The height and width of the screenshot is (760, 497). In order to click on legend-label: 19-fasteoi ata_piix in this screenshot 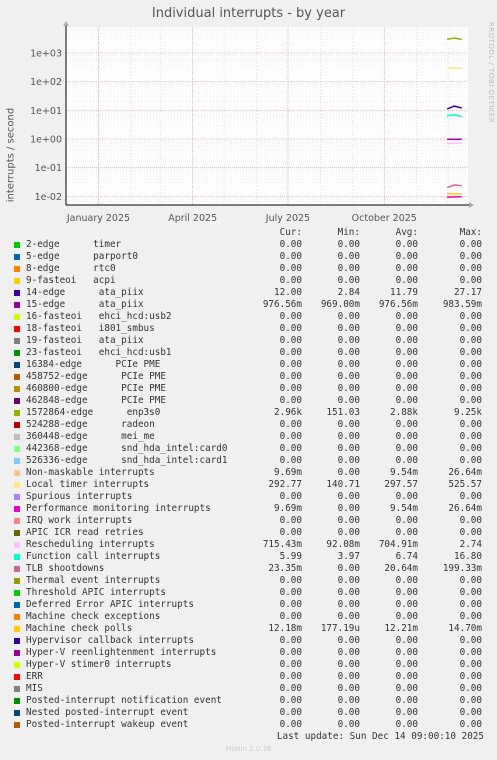, I will do `click(85, 340)`.